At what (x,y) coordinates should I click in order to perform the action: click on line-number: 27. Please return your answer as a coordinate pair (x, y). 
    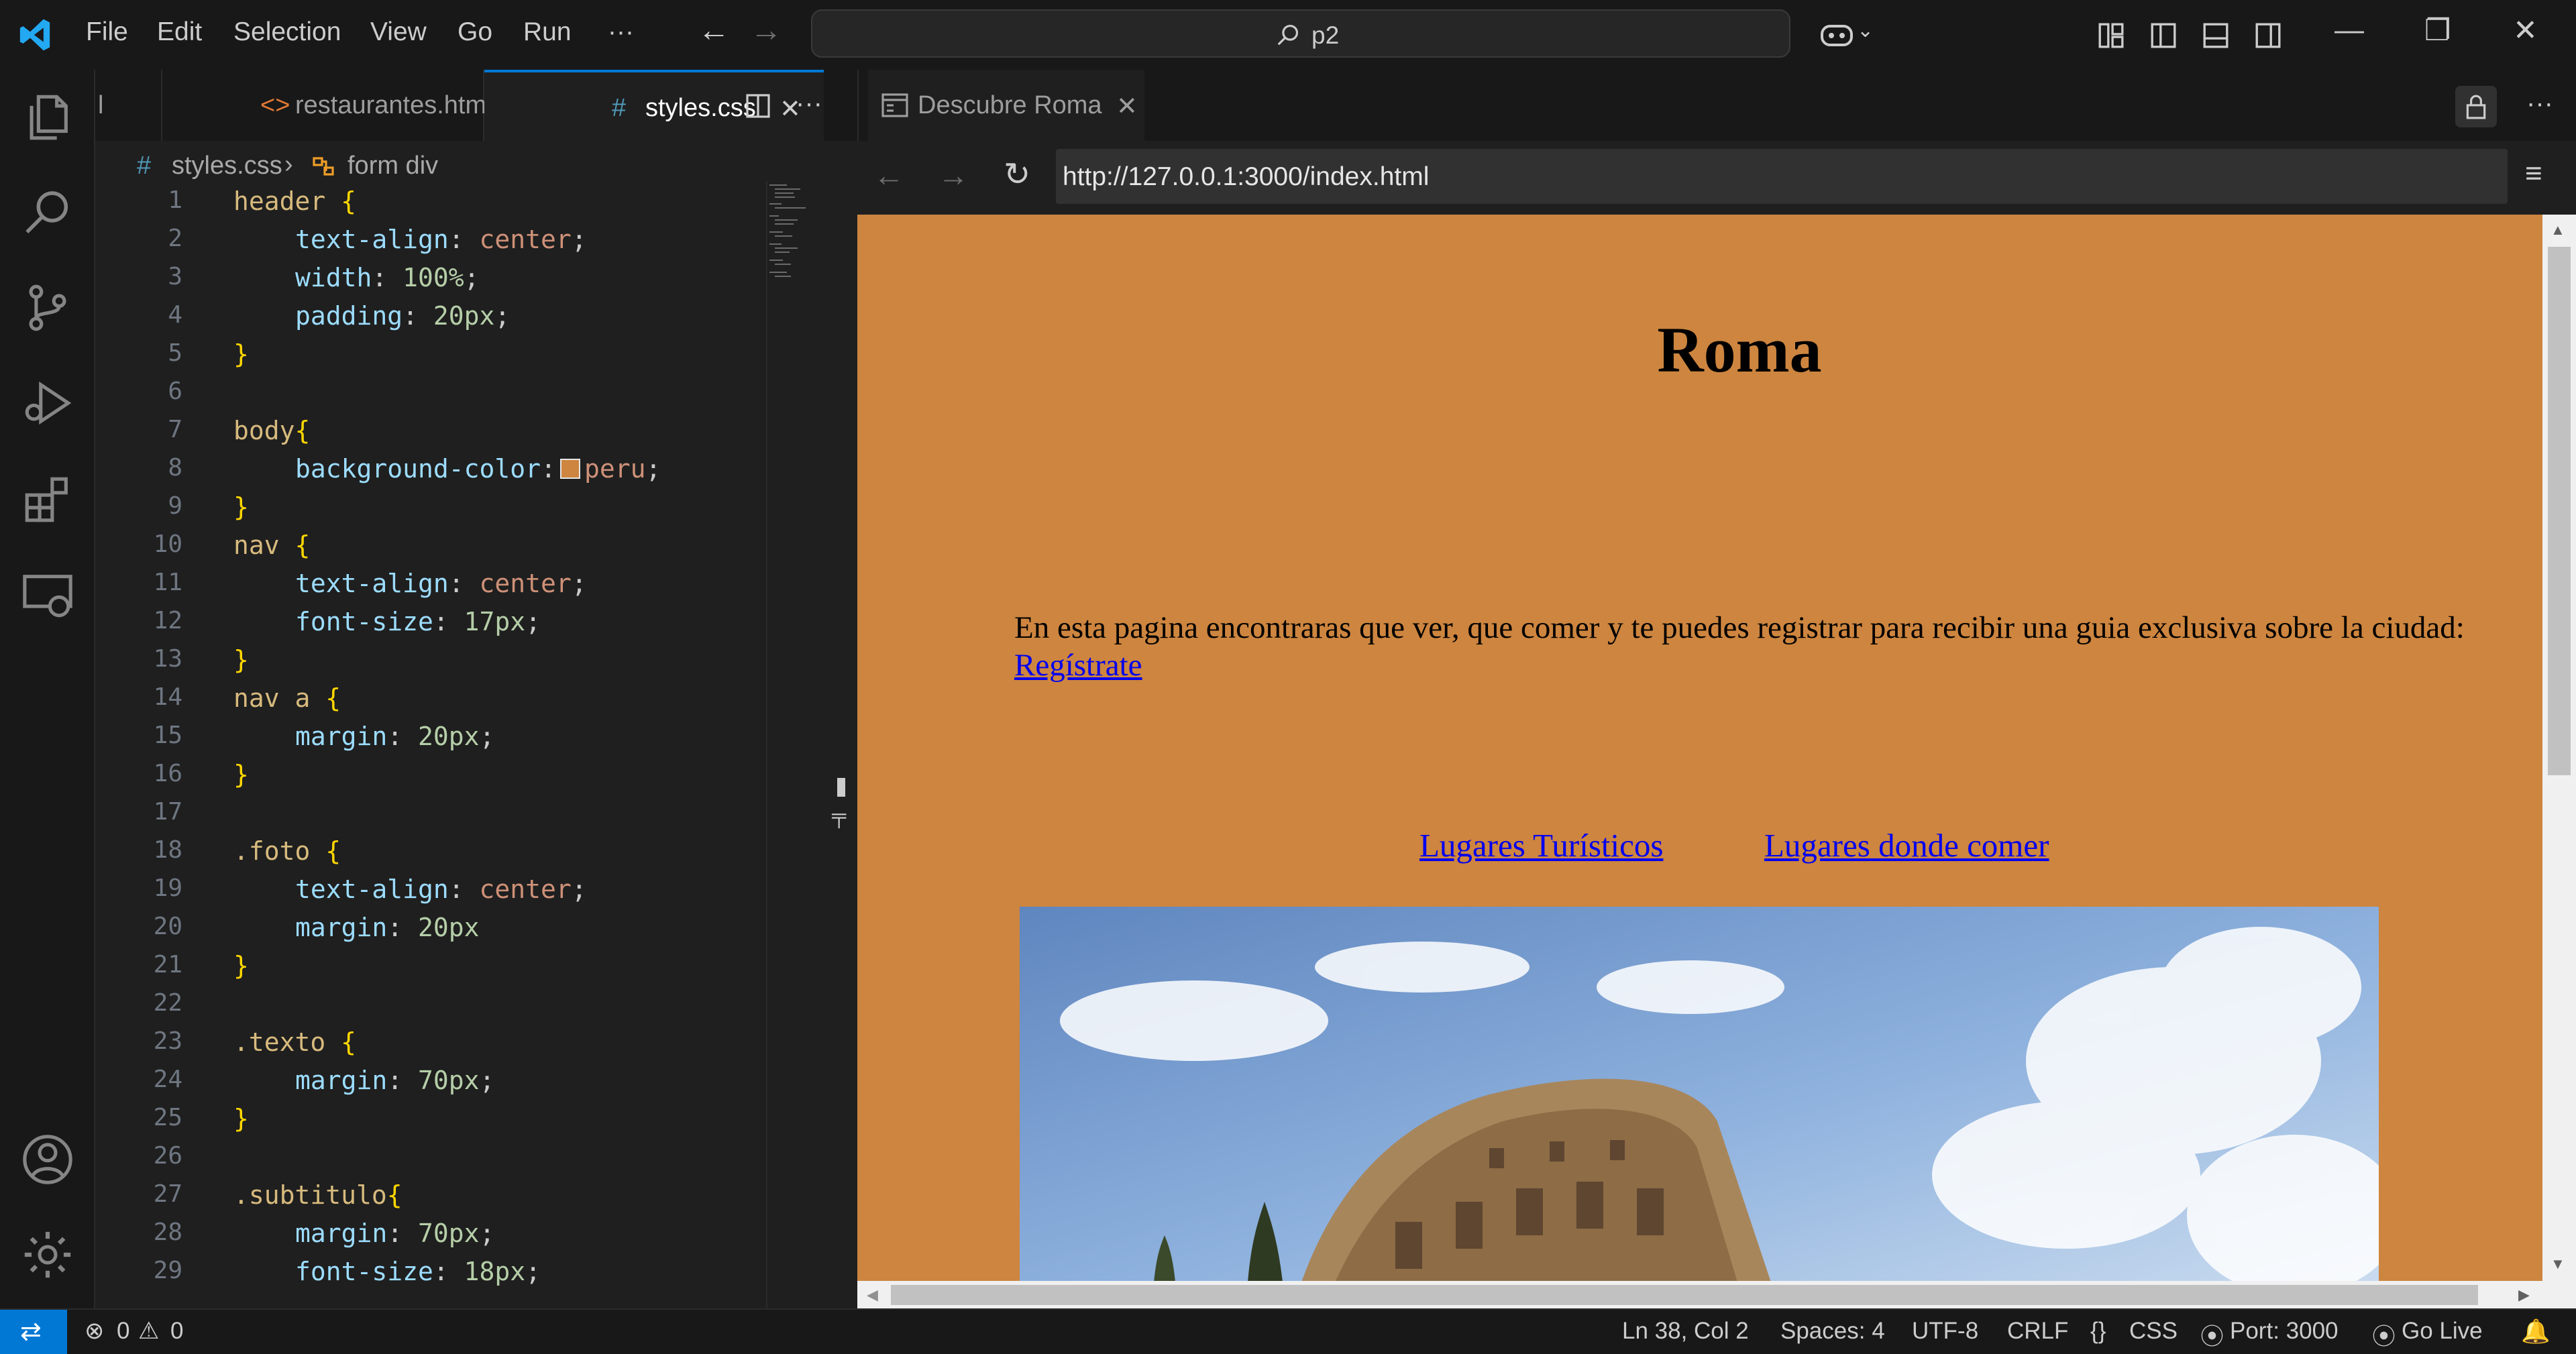
    Looking at the image, I should click on (167, 1194).